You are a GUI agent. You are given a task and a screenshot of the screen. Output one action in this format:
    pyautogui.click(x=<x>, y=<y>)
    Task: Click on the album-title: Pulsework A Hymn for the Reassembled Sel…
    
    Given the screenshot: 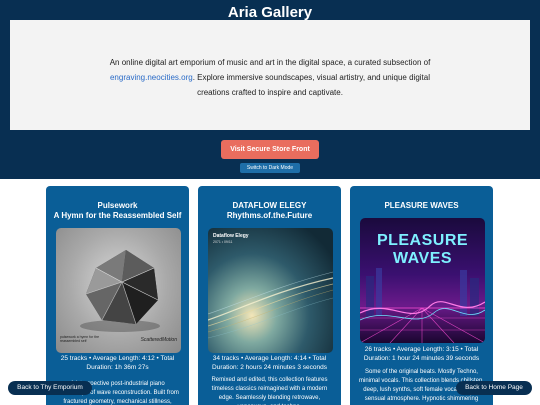 What is the action you would take?
    pyautogui.click(x=117, y=210)
    